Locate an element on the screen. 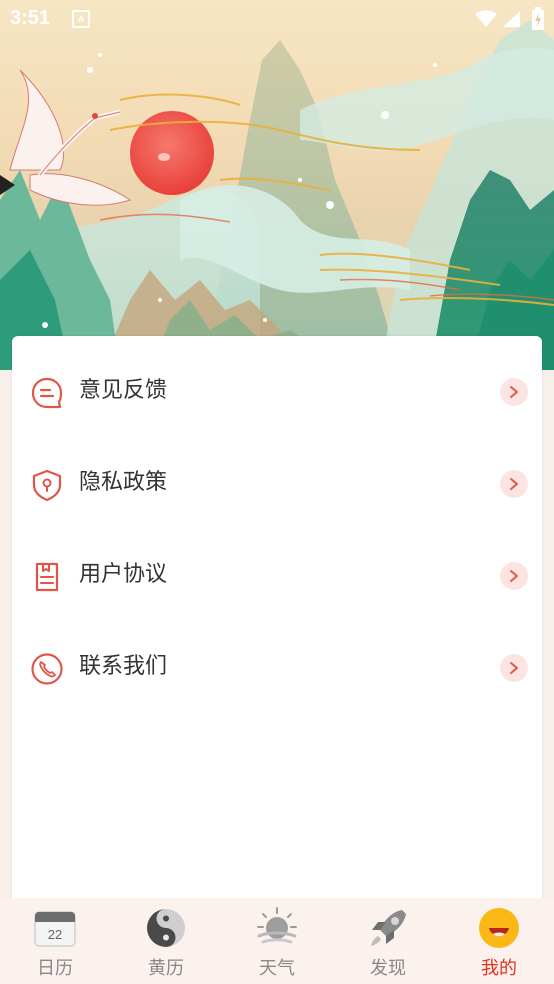  calendar-icon: 22 is located at coordinates (55, 929).